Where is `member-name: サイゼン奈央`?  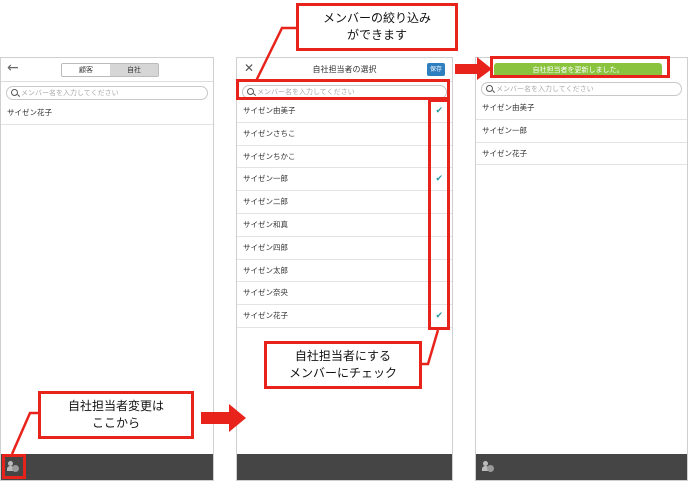 member-name: サイゼン奈央 is located at coordinates (265, 293).